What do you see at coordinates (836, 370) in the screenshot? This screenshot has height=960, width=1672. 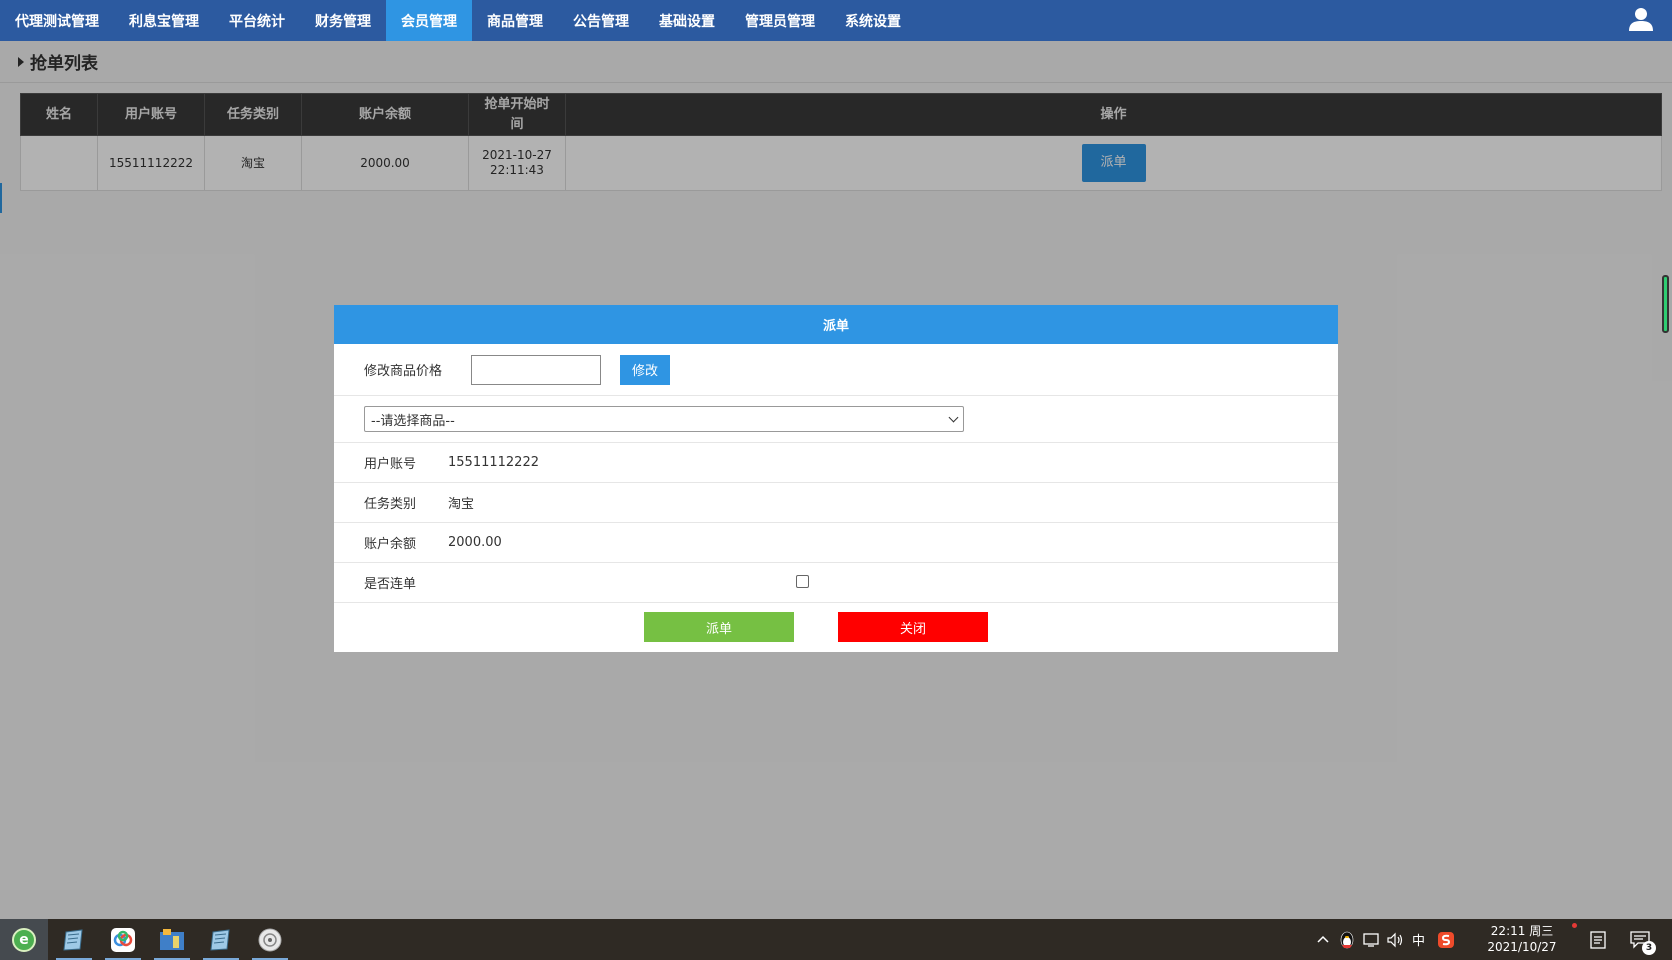 I see `price-row: 修改商品价格 修改` at bounding box center [836, 370].